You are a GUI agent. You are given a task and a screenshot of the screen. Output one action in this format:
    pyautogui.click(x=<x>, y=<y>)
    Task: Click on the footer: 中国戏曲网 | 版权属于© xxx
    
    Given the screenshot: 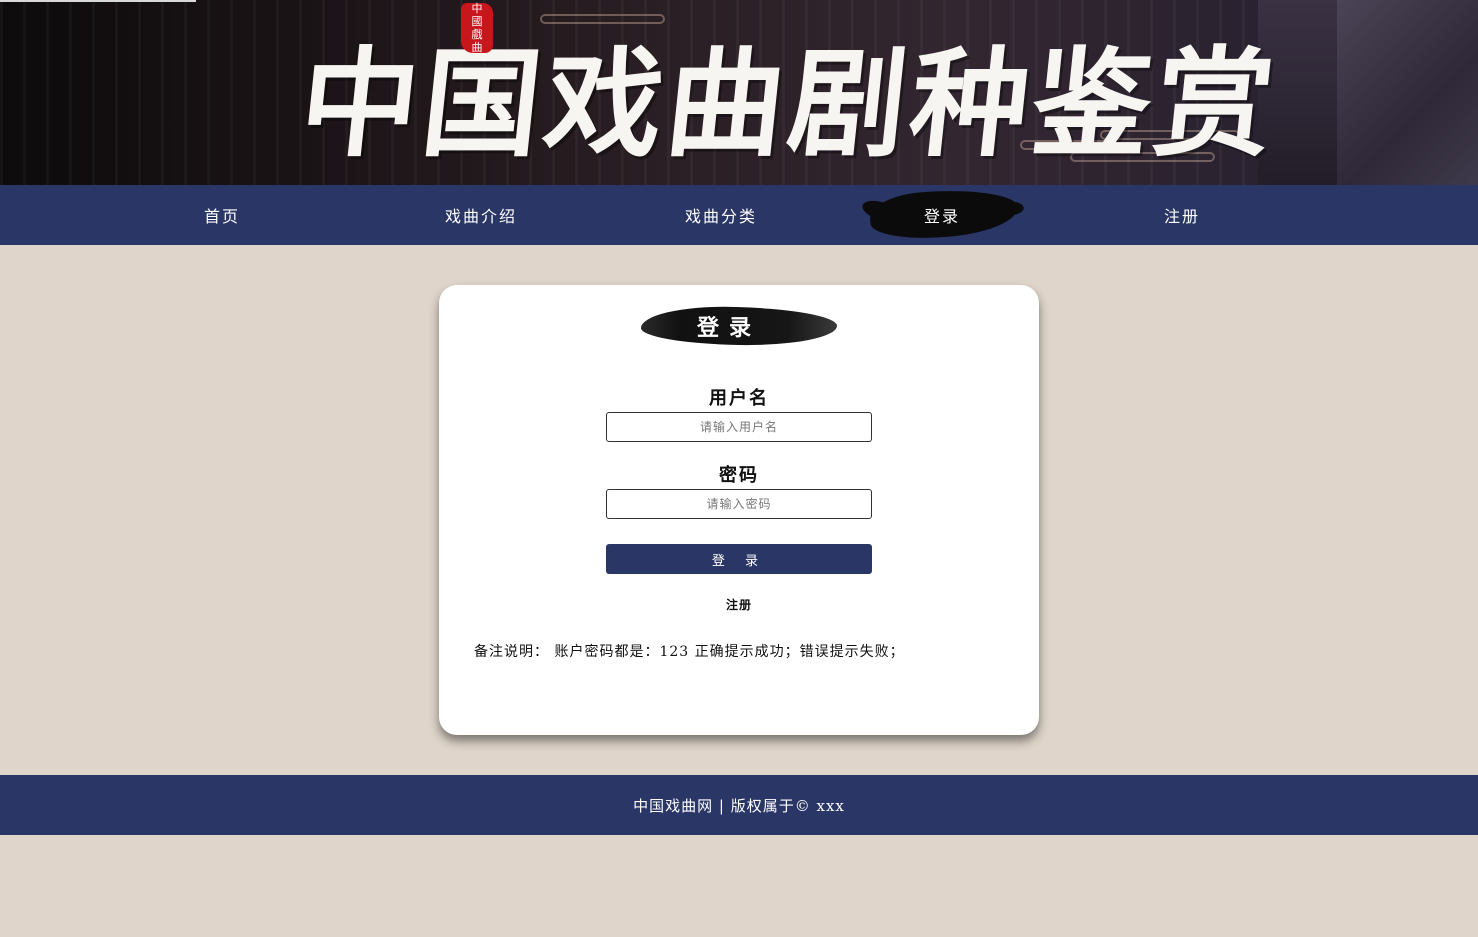 What is the action you would take?
    pyautogui.click(x=739, y=805)
    